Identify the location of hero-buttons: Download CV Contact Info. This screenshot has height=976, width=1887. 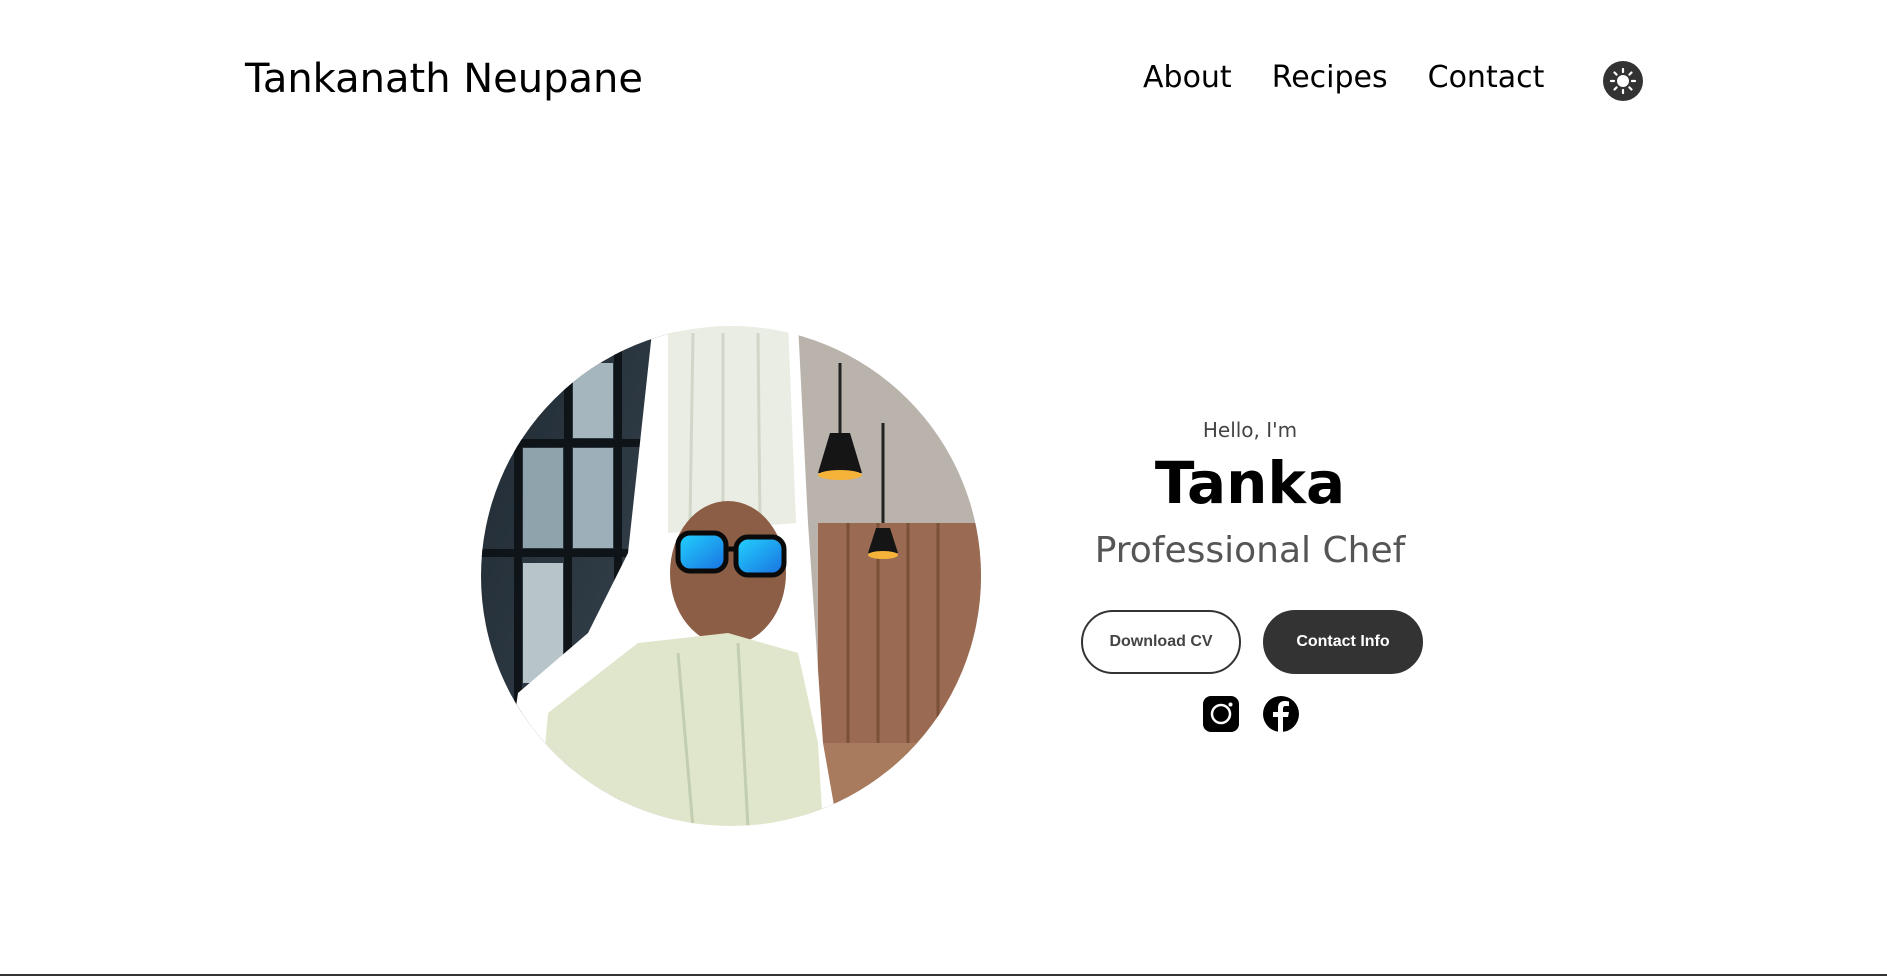
(1252, 642).